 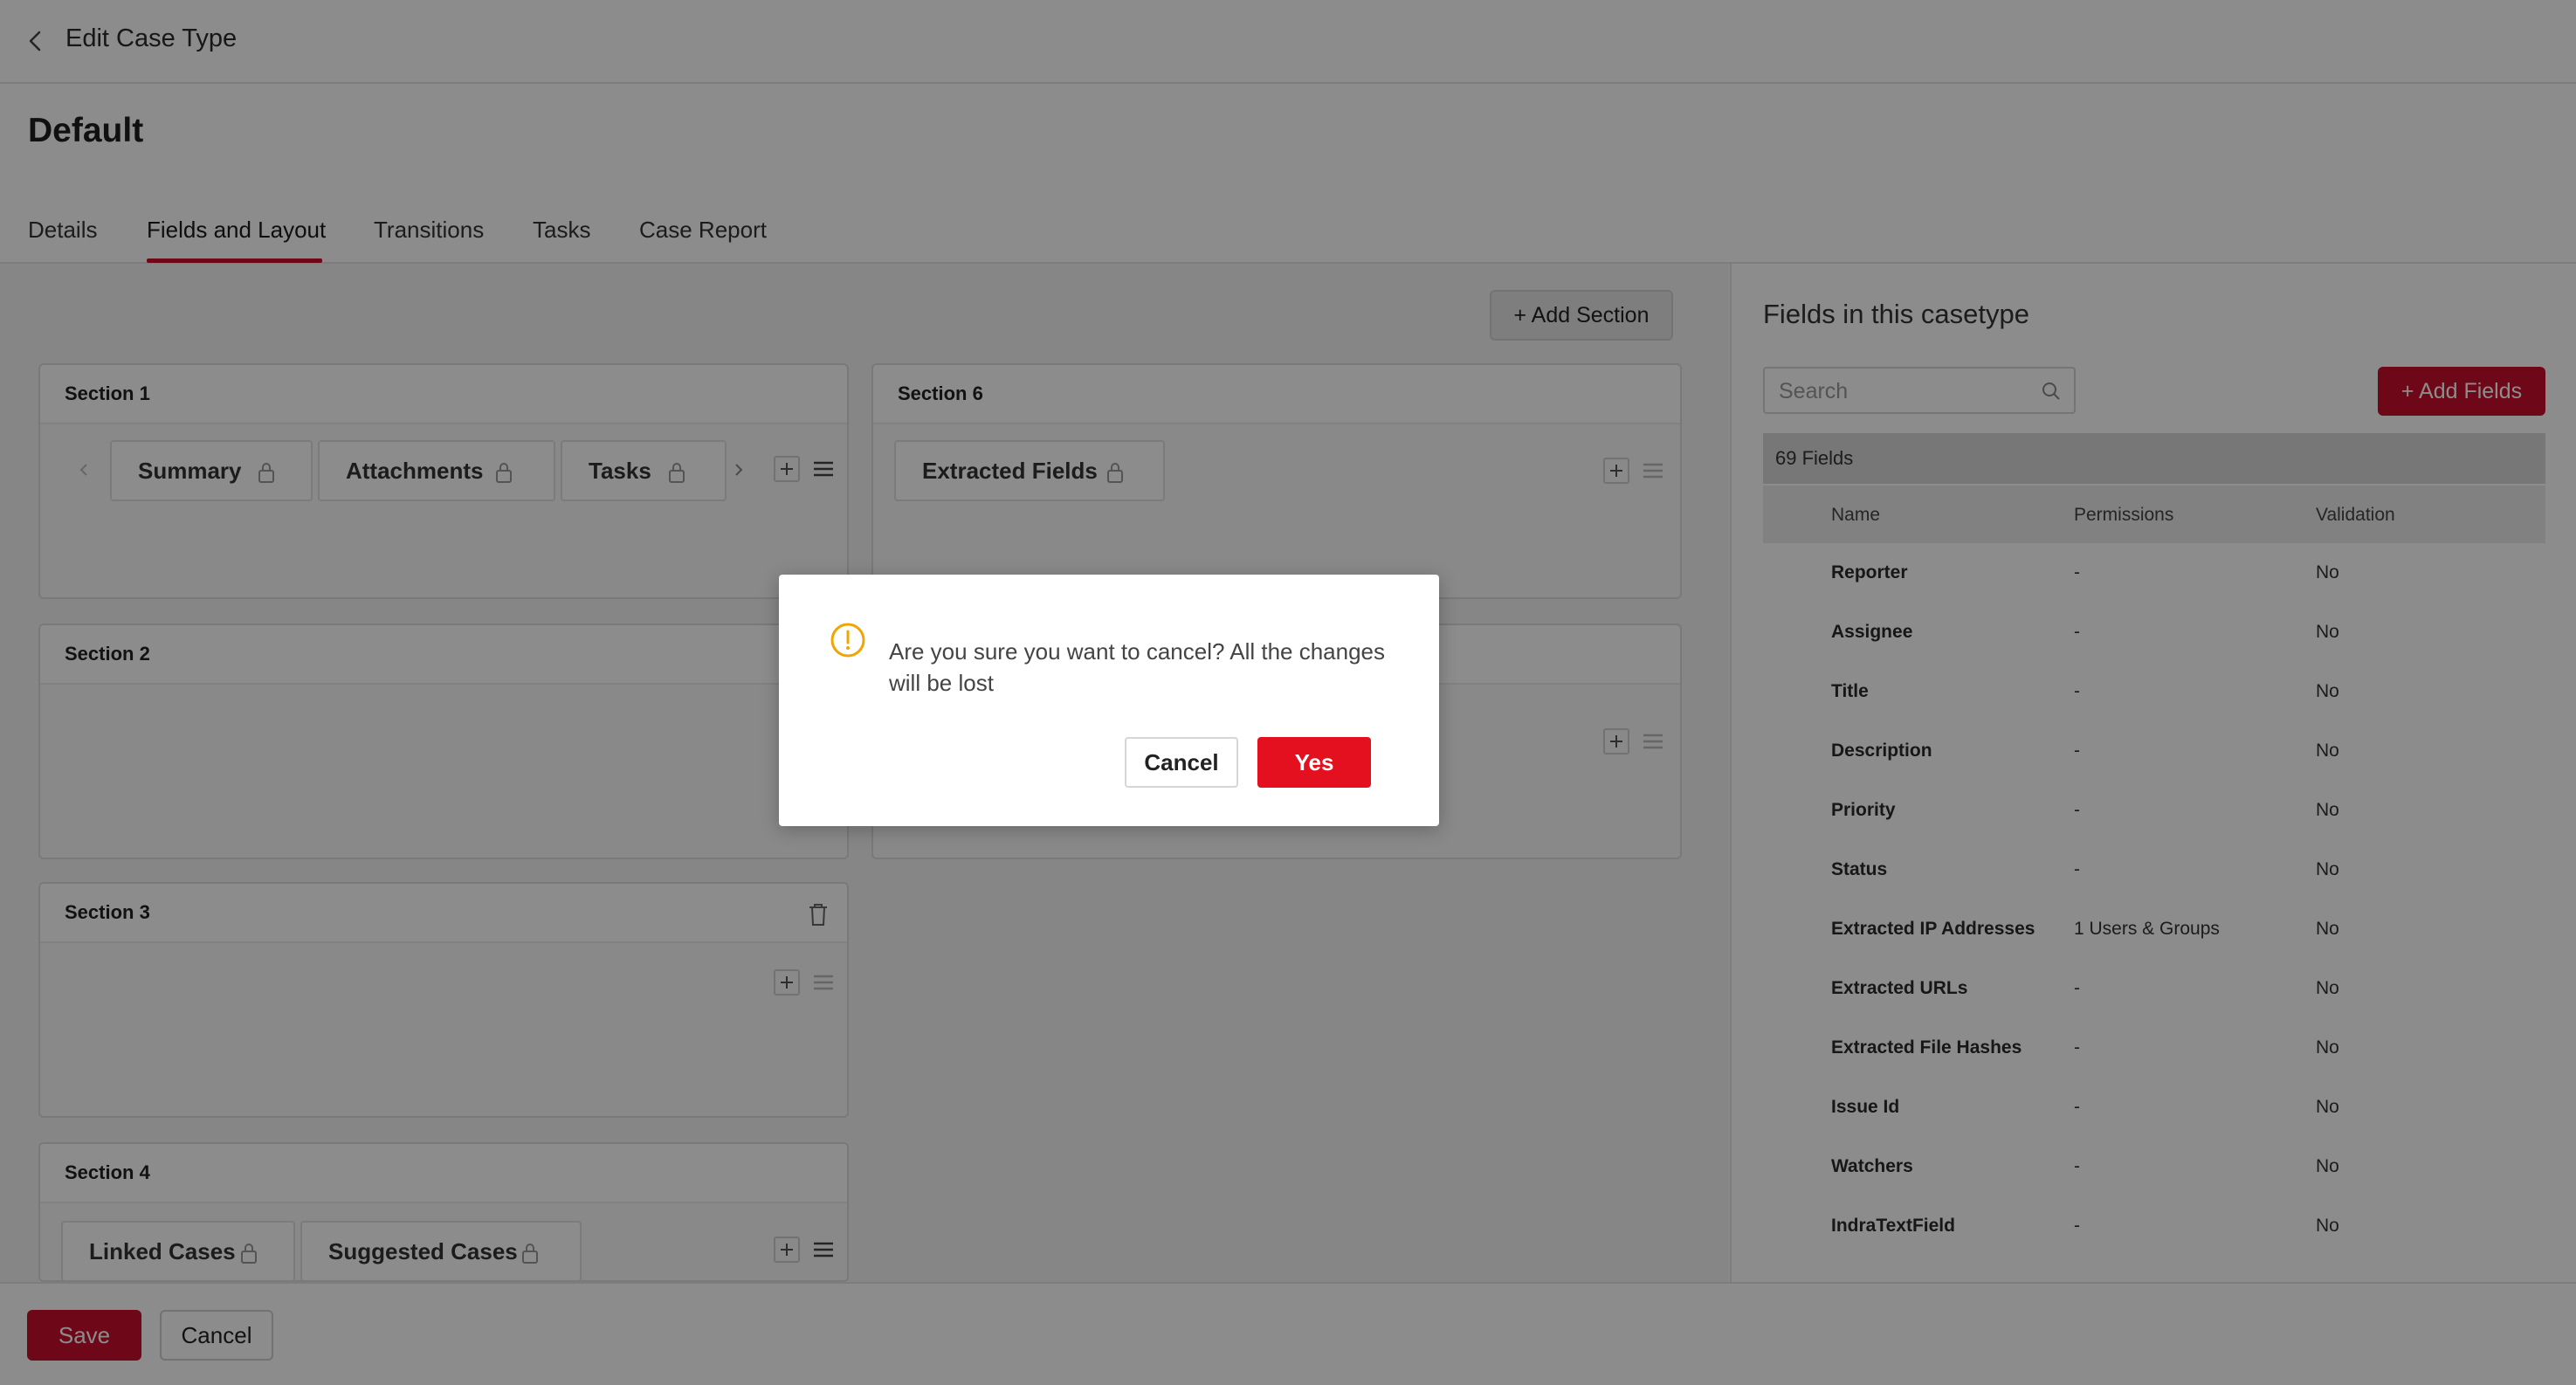 I want to click on dialog-cancel-button: Cancel, so click(x=1181, y=762).